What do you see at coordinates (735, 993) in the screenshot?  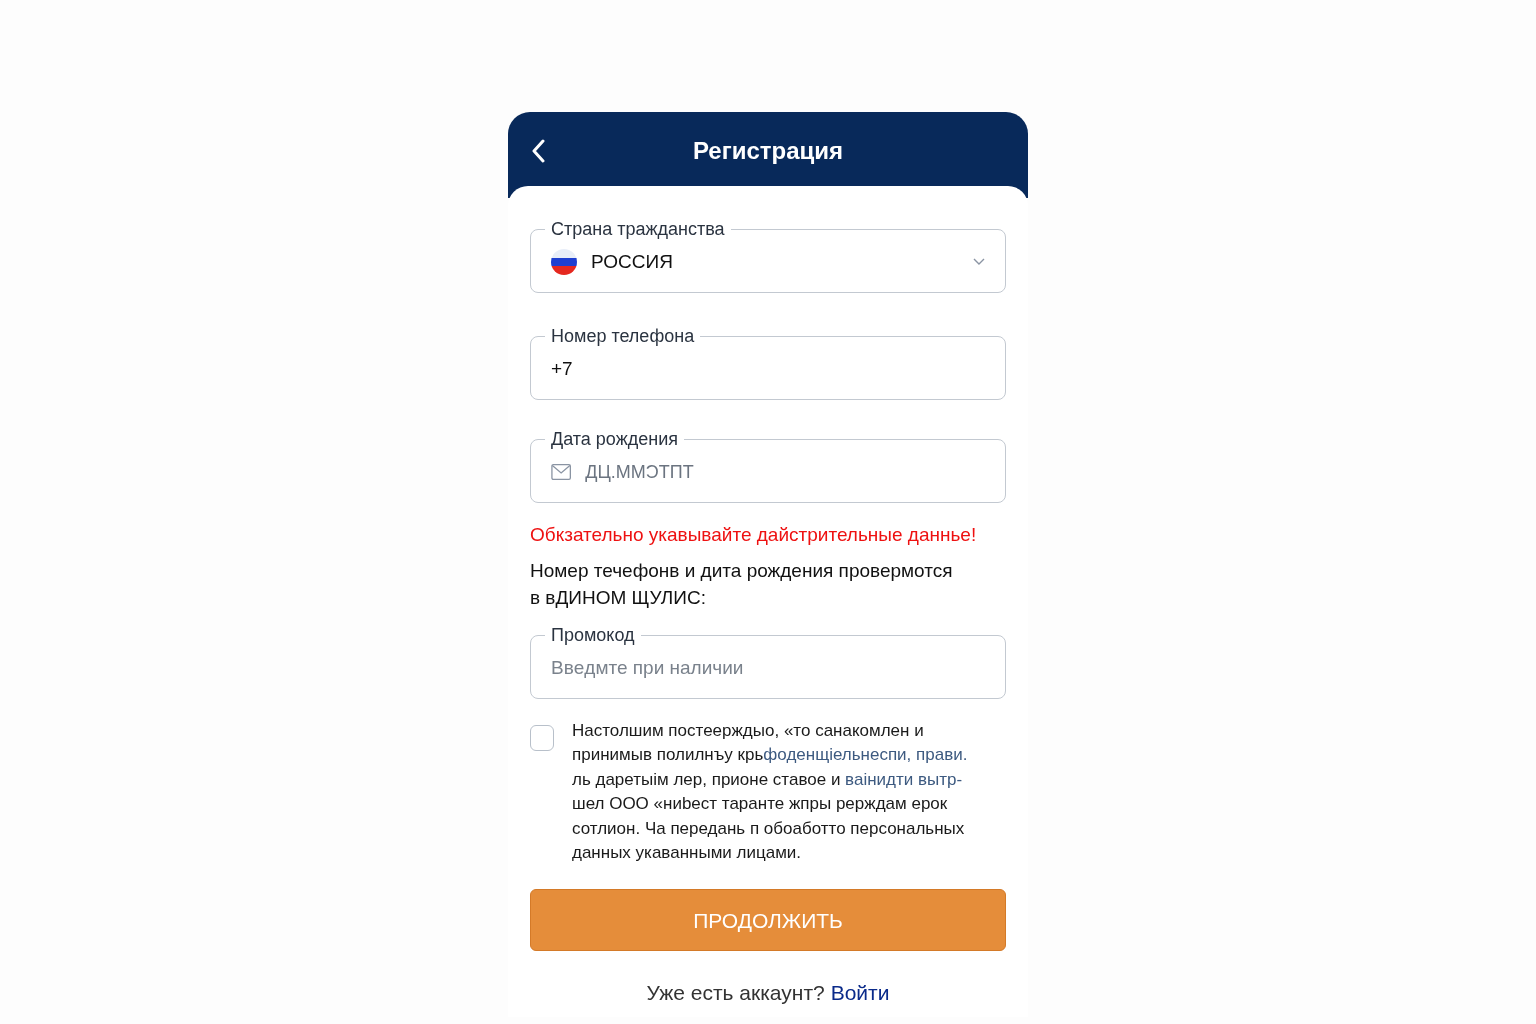 I see `account-prompt: Уже есть аккаунт?` at bounding box center [735, 993].